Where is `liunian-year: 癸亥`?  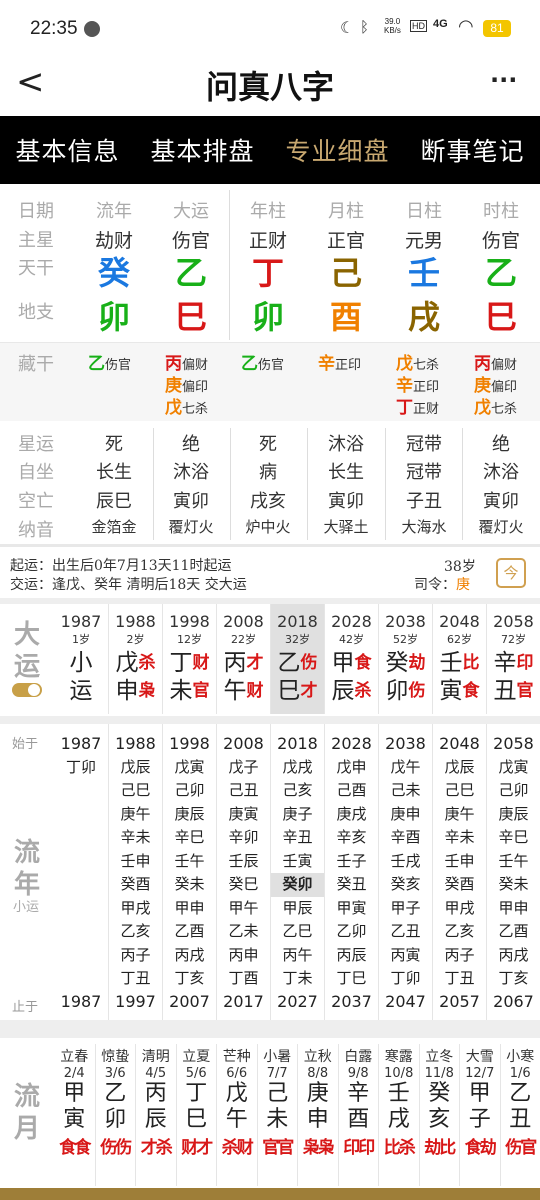
liunian-year: 癸亥 is located at coordinates (405, 885).